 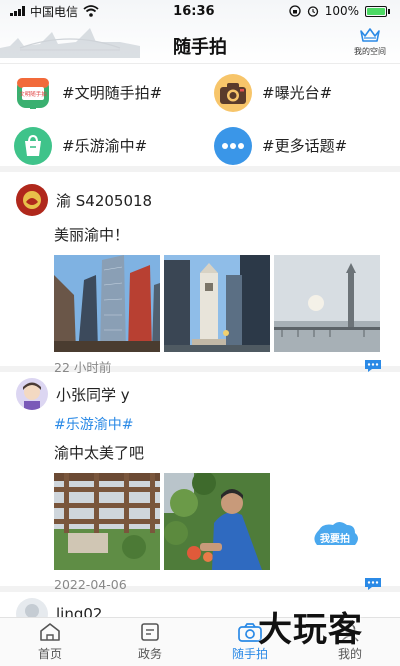 What do you see at coordinates (217, 303) in the screenshot?
I see `monument-tower-photo` at bounding box center [217, 303].